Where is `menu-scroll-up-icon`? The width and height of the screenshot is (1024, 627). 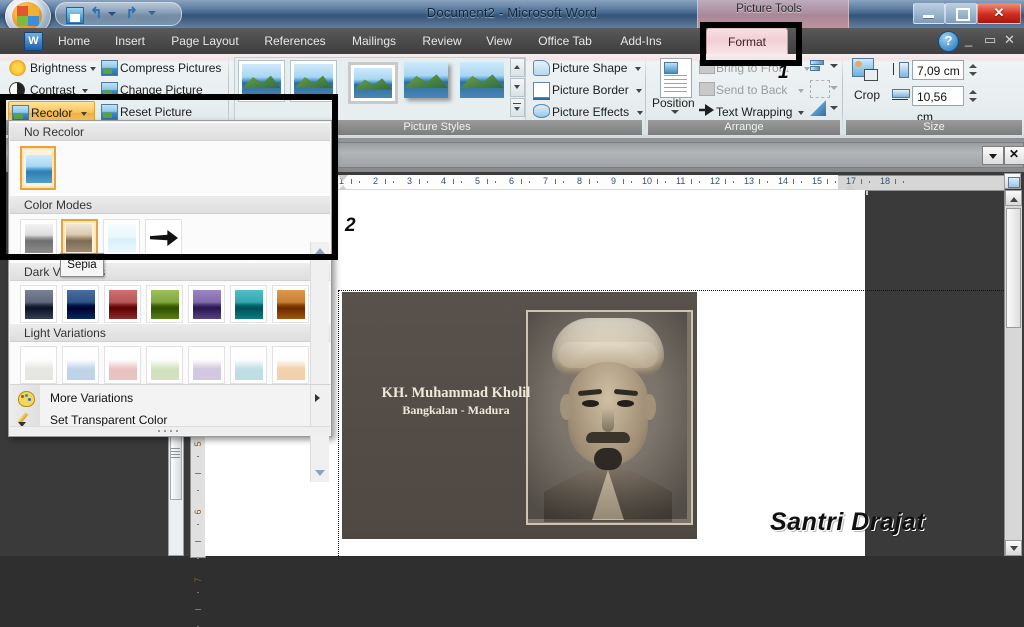 menu-scroll-up-icon is located at coordinates (320, 251).